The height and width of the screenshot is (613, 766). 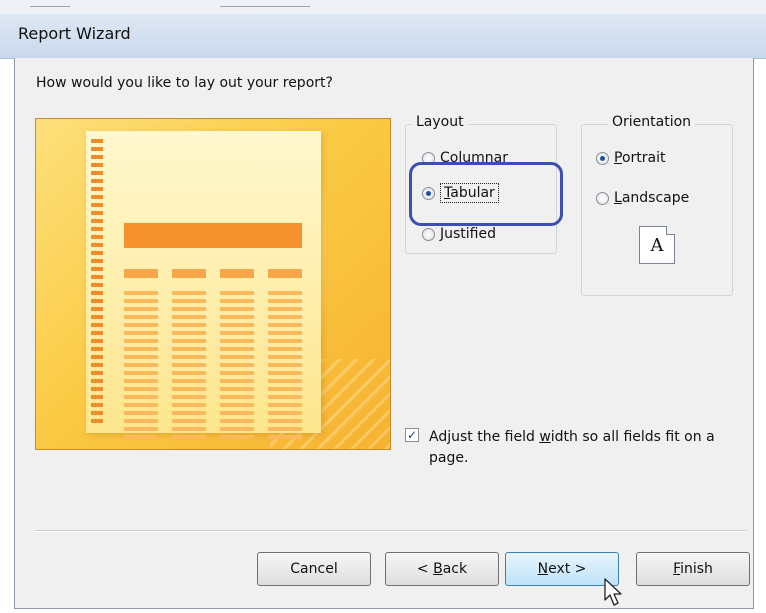 What do you see at coordinates (657, 245) in the screenshot?
I see `portrait-page-icon: A` at bounding box center [657, 245].